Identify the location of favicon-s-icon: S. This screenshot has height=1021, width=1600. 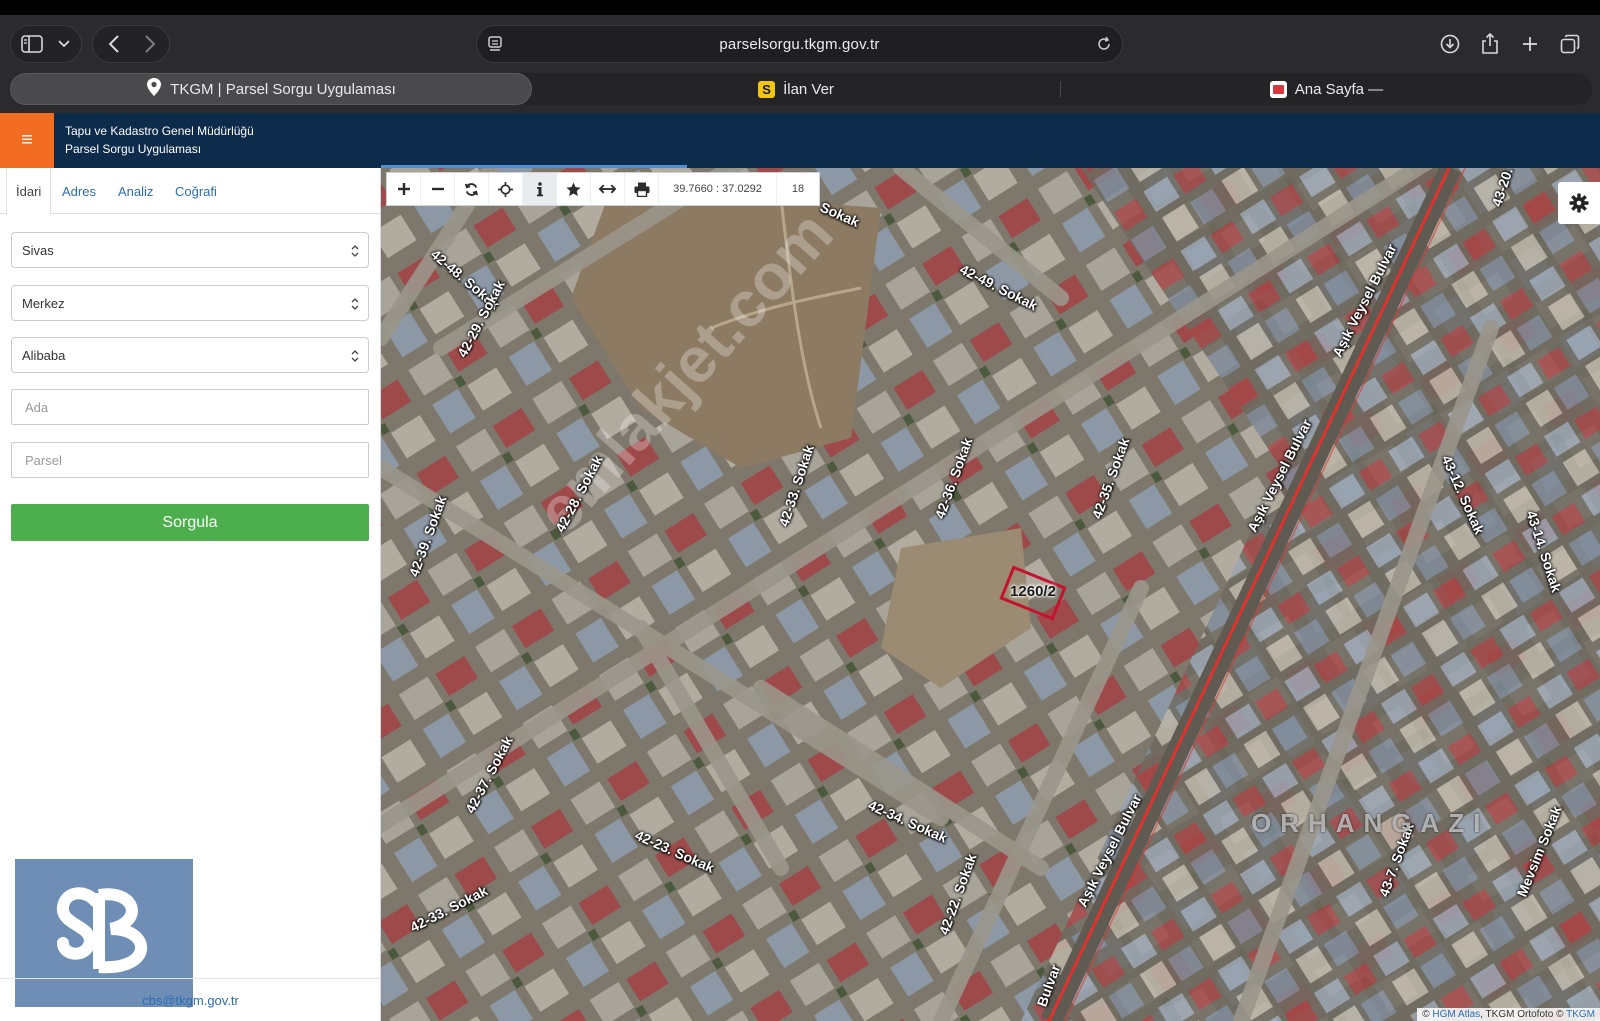
(767, 89).